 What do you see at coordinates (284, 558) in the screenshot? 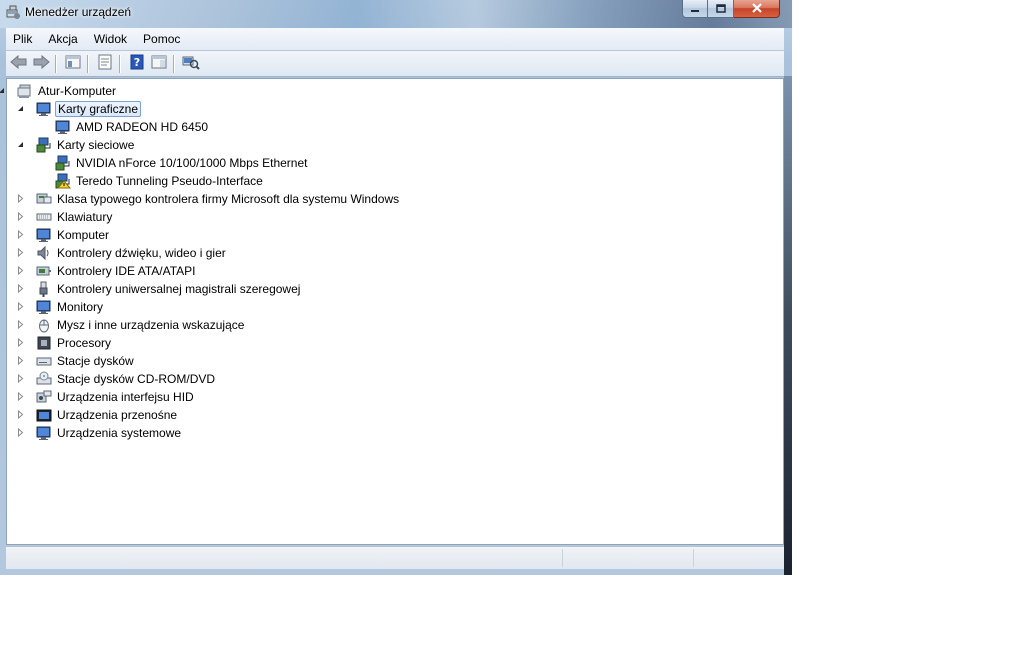
I see `status-pane-main` at bounding box center [284, 558].